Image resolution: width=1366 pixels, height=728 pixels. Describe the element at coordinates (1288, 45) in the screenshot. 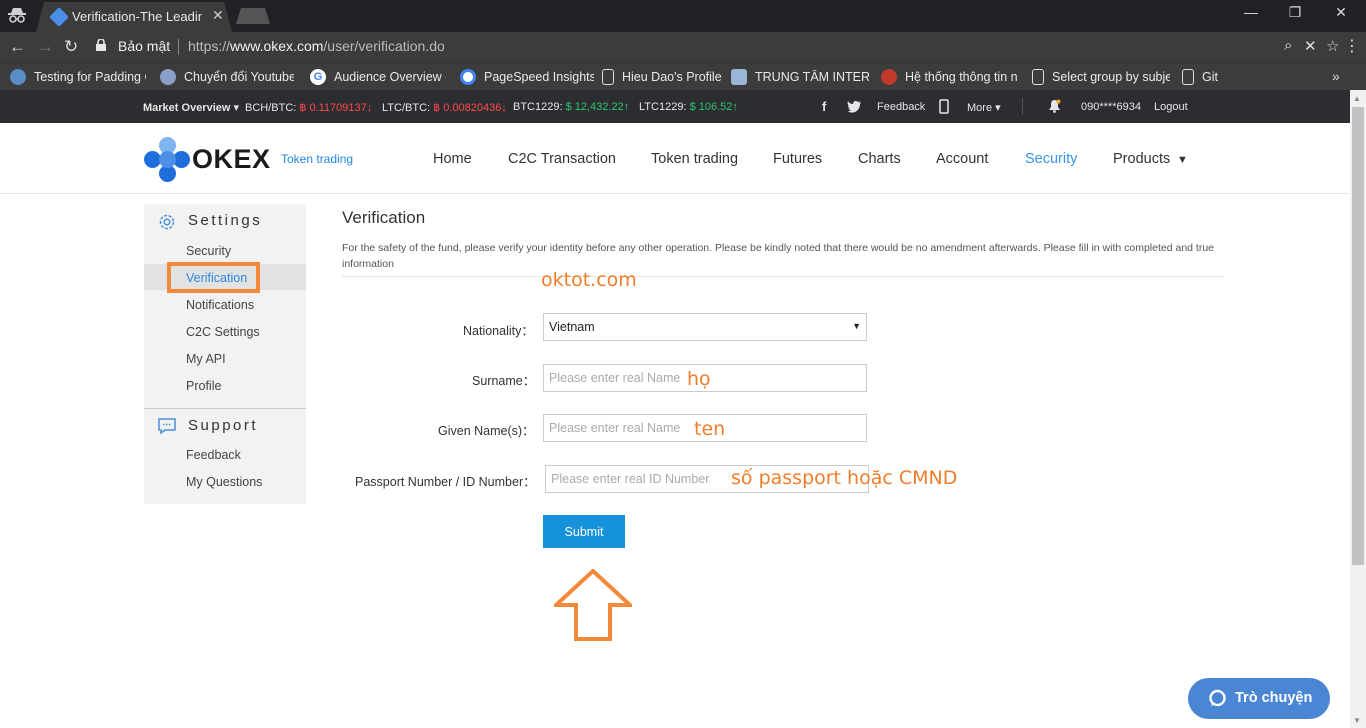

I see `zoom-icon: ⌕` at that location.